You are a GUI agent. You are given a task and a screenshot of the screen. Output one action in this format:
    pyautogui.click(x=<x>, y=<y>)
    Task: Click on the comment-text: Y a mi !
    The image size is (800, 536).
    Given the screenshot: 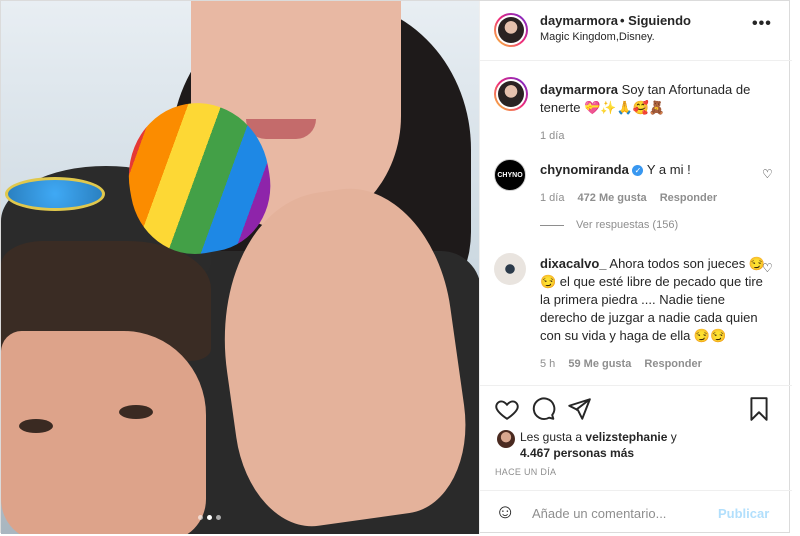 What is the action you would take?
    pyautogui.click(x=668, y=169)
    